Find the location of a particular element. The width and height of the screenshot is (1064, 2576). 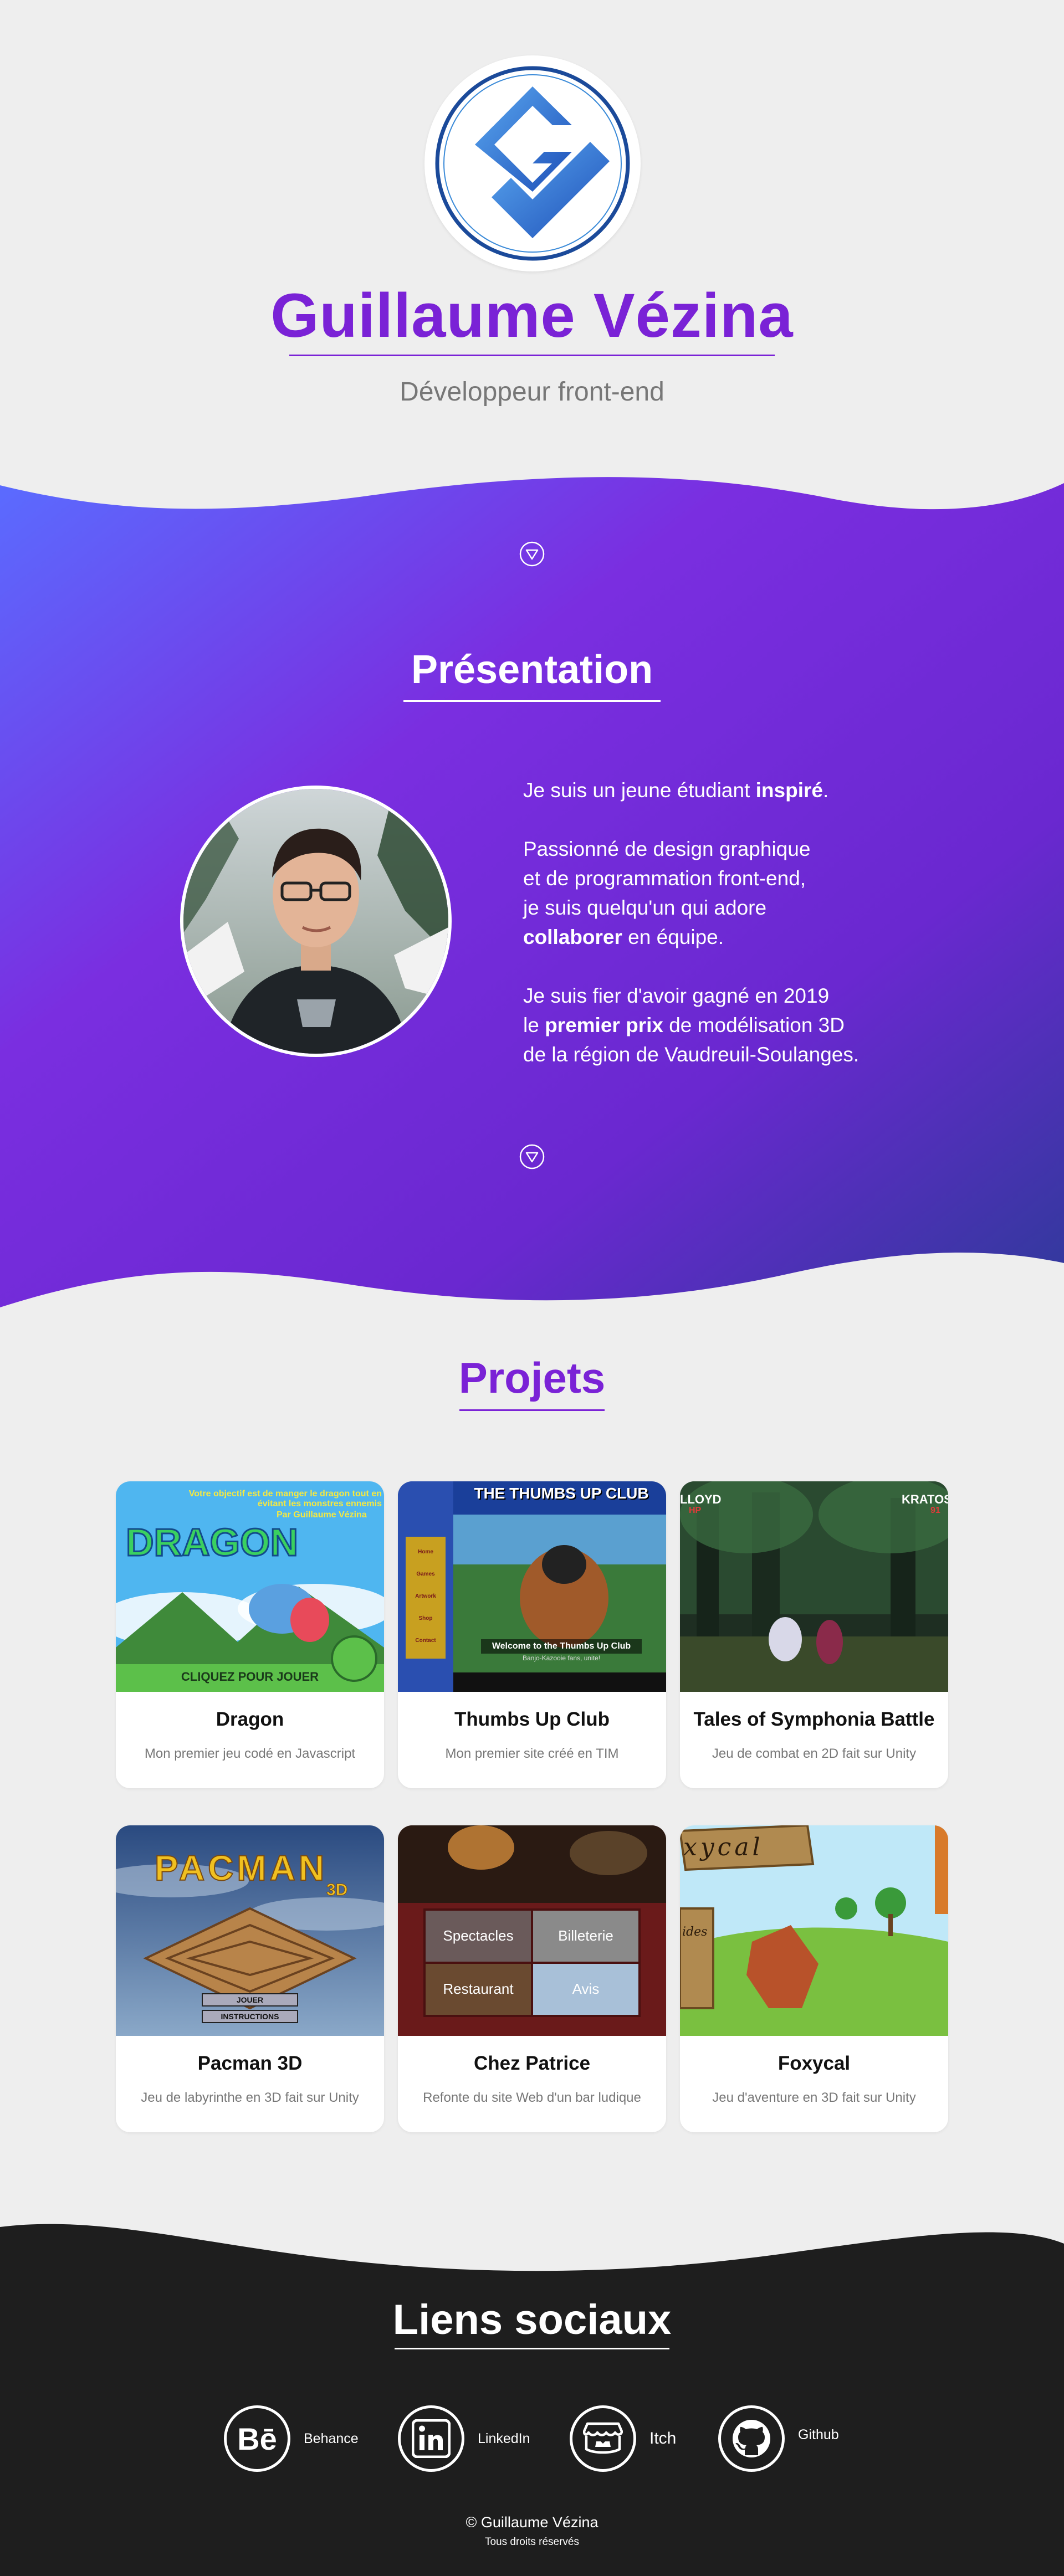

thumbs-menu-item: Shop is located at coordinates (426, 1618).